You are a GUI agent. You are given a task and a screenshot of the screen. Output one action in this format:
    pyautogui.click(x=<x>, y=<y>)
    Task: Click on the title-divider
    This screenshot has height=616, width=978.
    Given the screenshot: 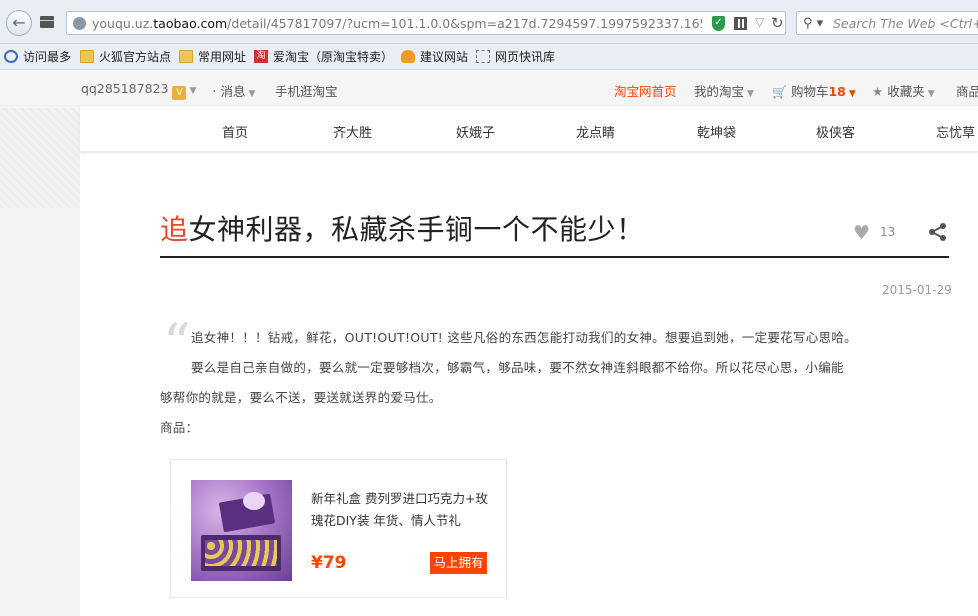 What is the action you would take?
    pyautogui.click(x=554, y=257)
    